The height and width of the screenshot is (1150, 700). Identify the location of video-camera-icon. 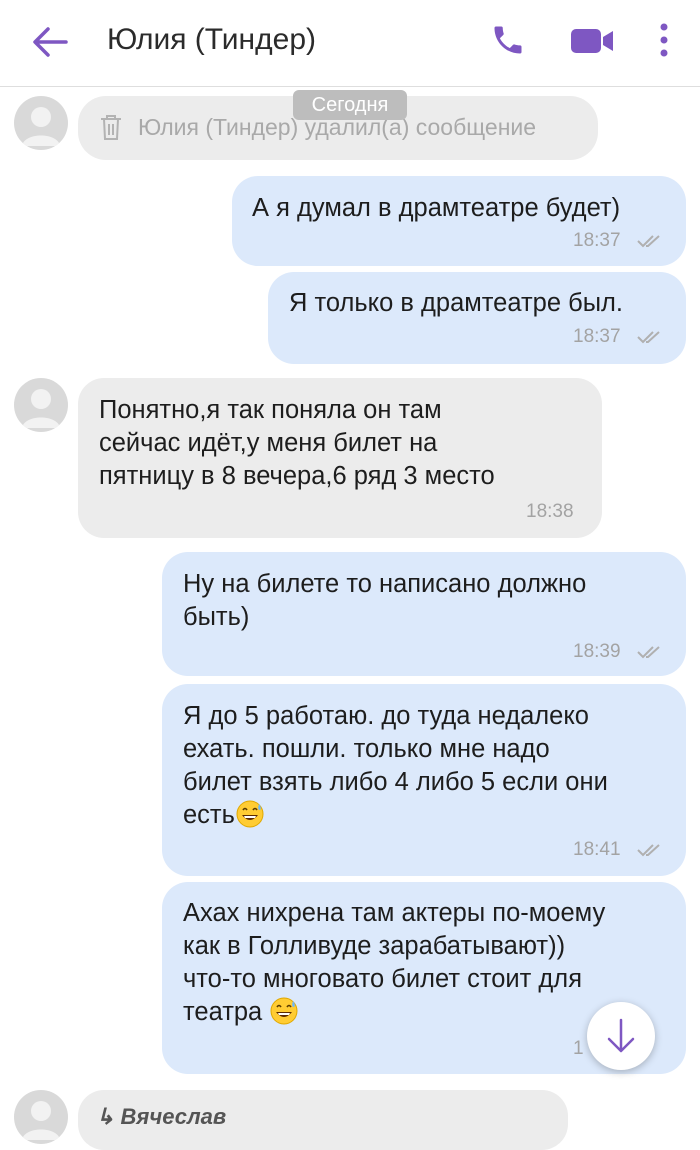
(592, 41).